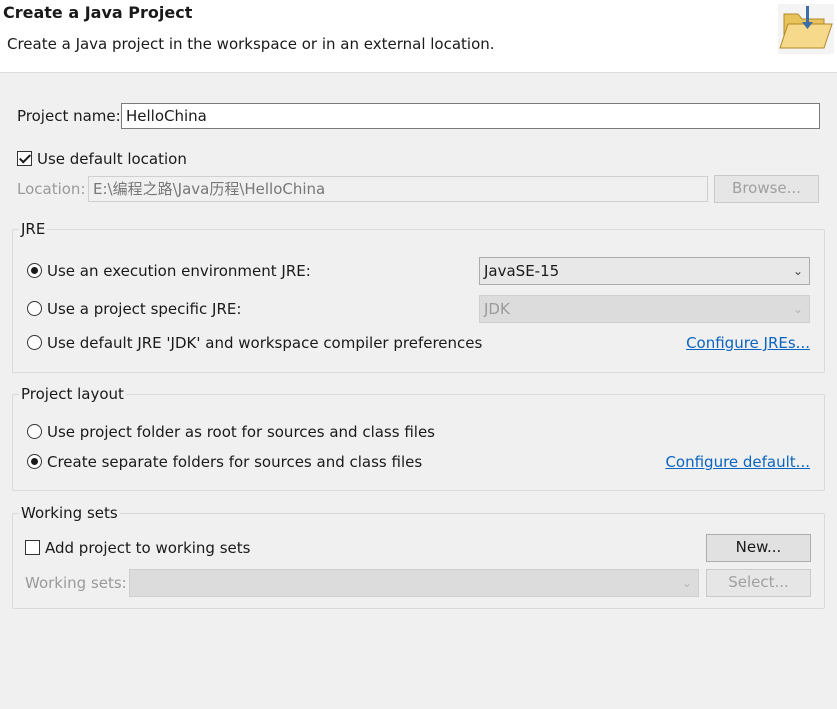  I want to click on jre-default-radio, so click(34, 342).